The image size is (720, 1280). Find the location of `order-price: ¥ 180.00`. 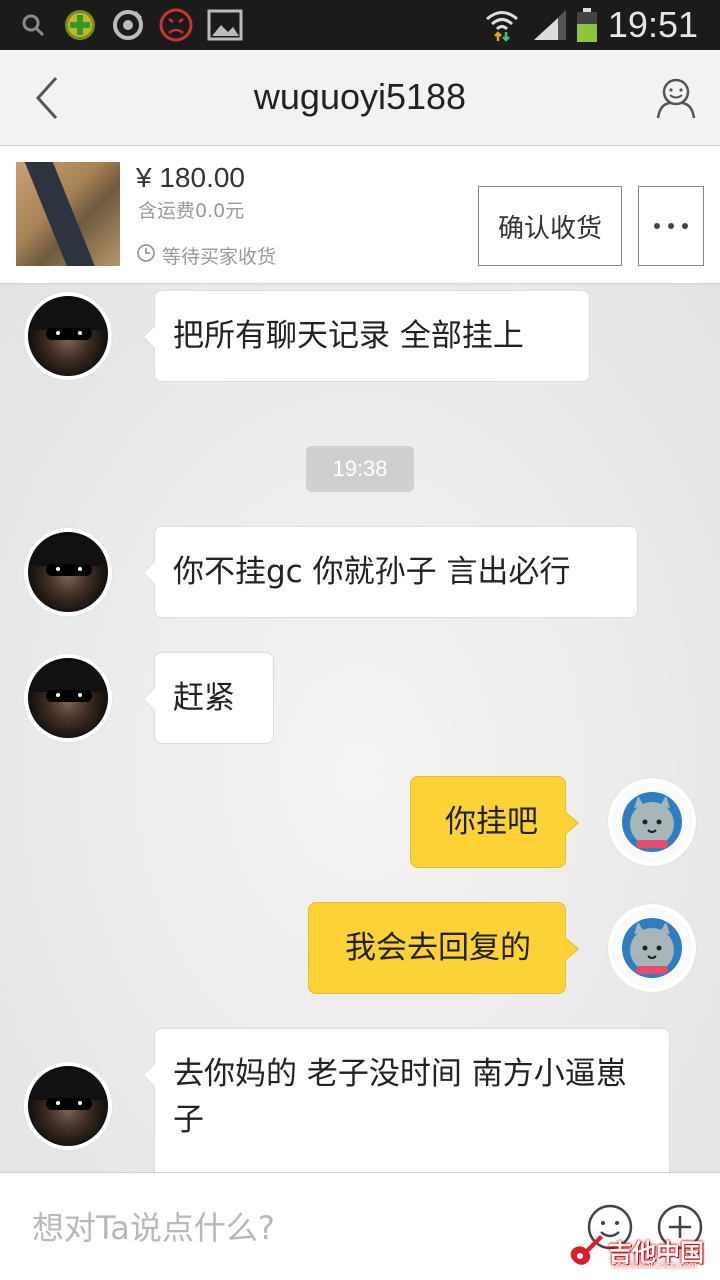

order-price: ¥ 180.00 is located at coordinates (190, 177).